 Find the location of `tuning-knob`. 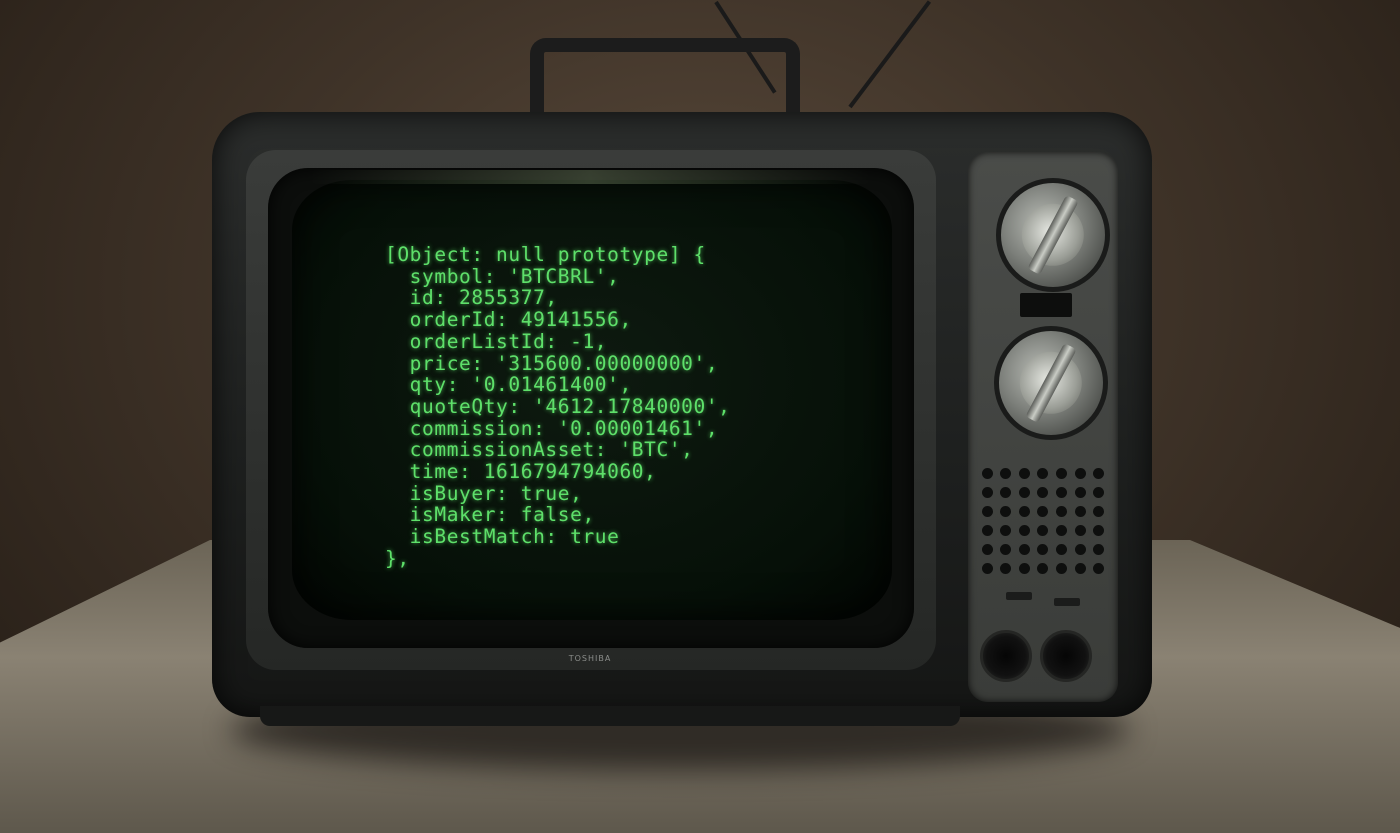

tuning-knob is located at coordinates (1051, 383).